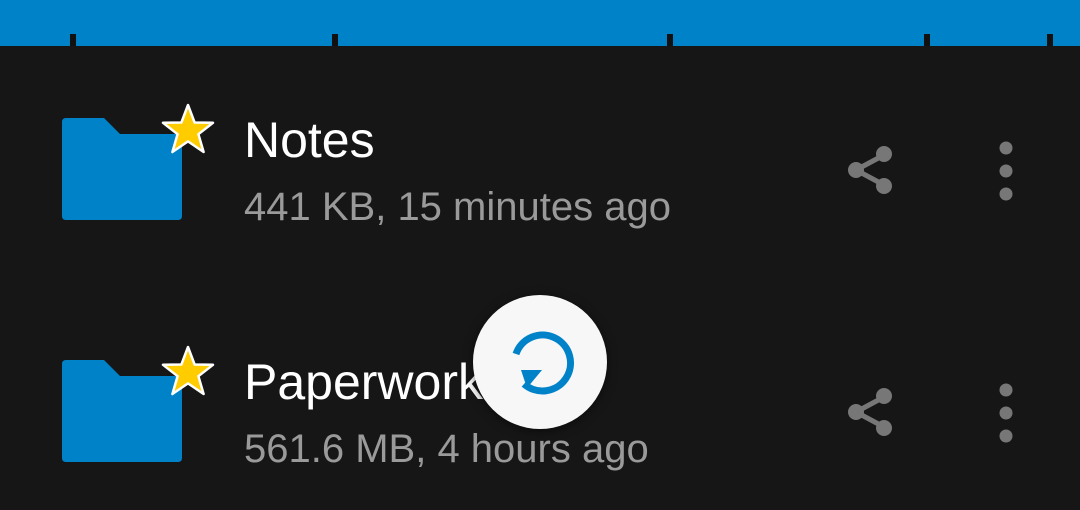 This screenshot has height=510, width=1080. Describe the element at coordinates (446, 449) in the screenshot. I see `file-meta: 561.6 MB, 4 hours ago` at that location.